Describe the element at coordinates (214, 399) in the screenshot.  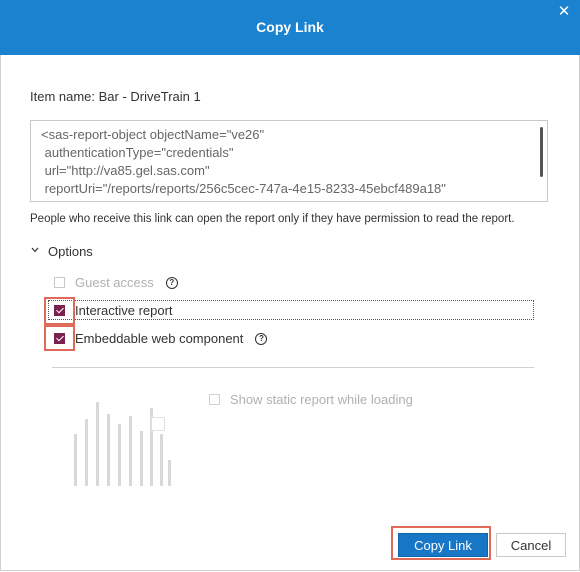
I see `static-report-checkbox` at that location.